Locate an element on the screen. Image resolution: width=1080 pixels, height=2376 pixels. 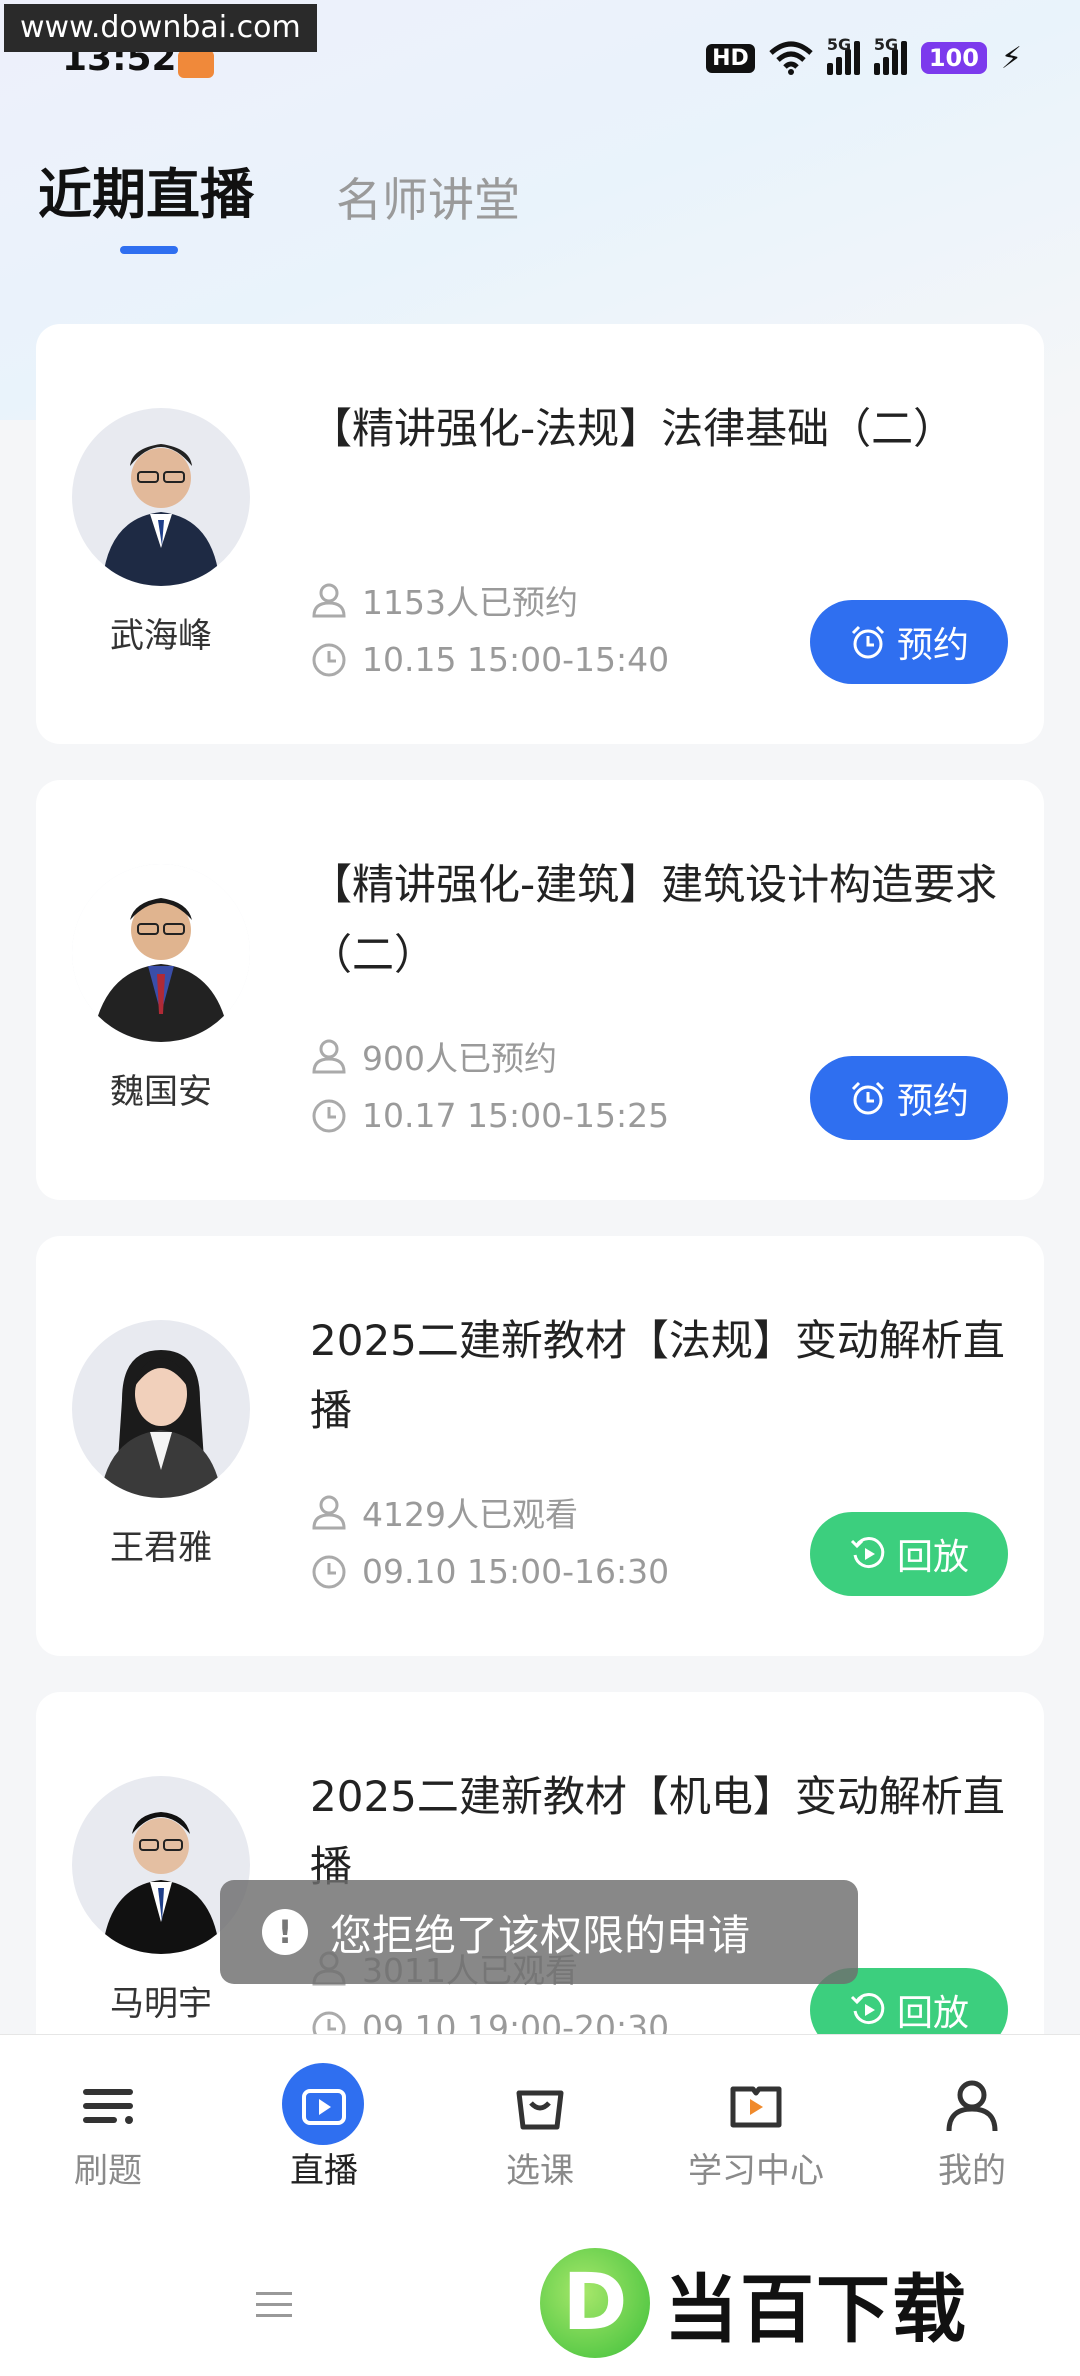
list-icon is located at coordinates (108, 2106).